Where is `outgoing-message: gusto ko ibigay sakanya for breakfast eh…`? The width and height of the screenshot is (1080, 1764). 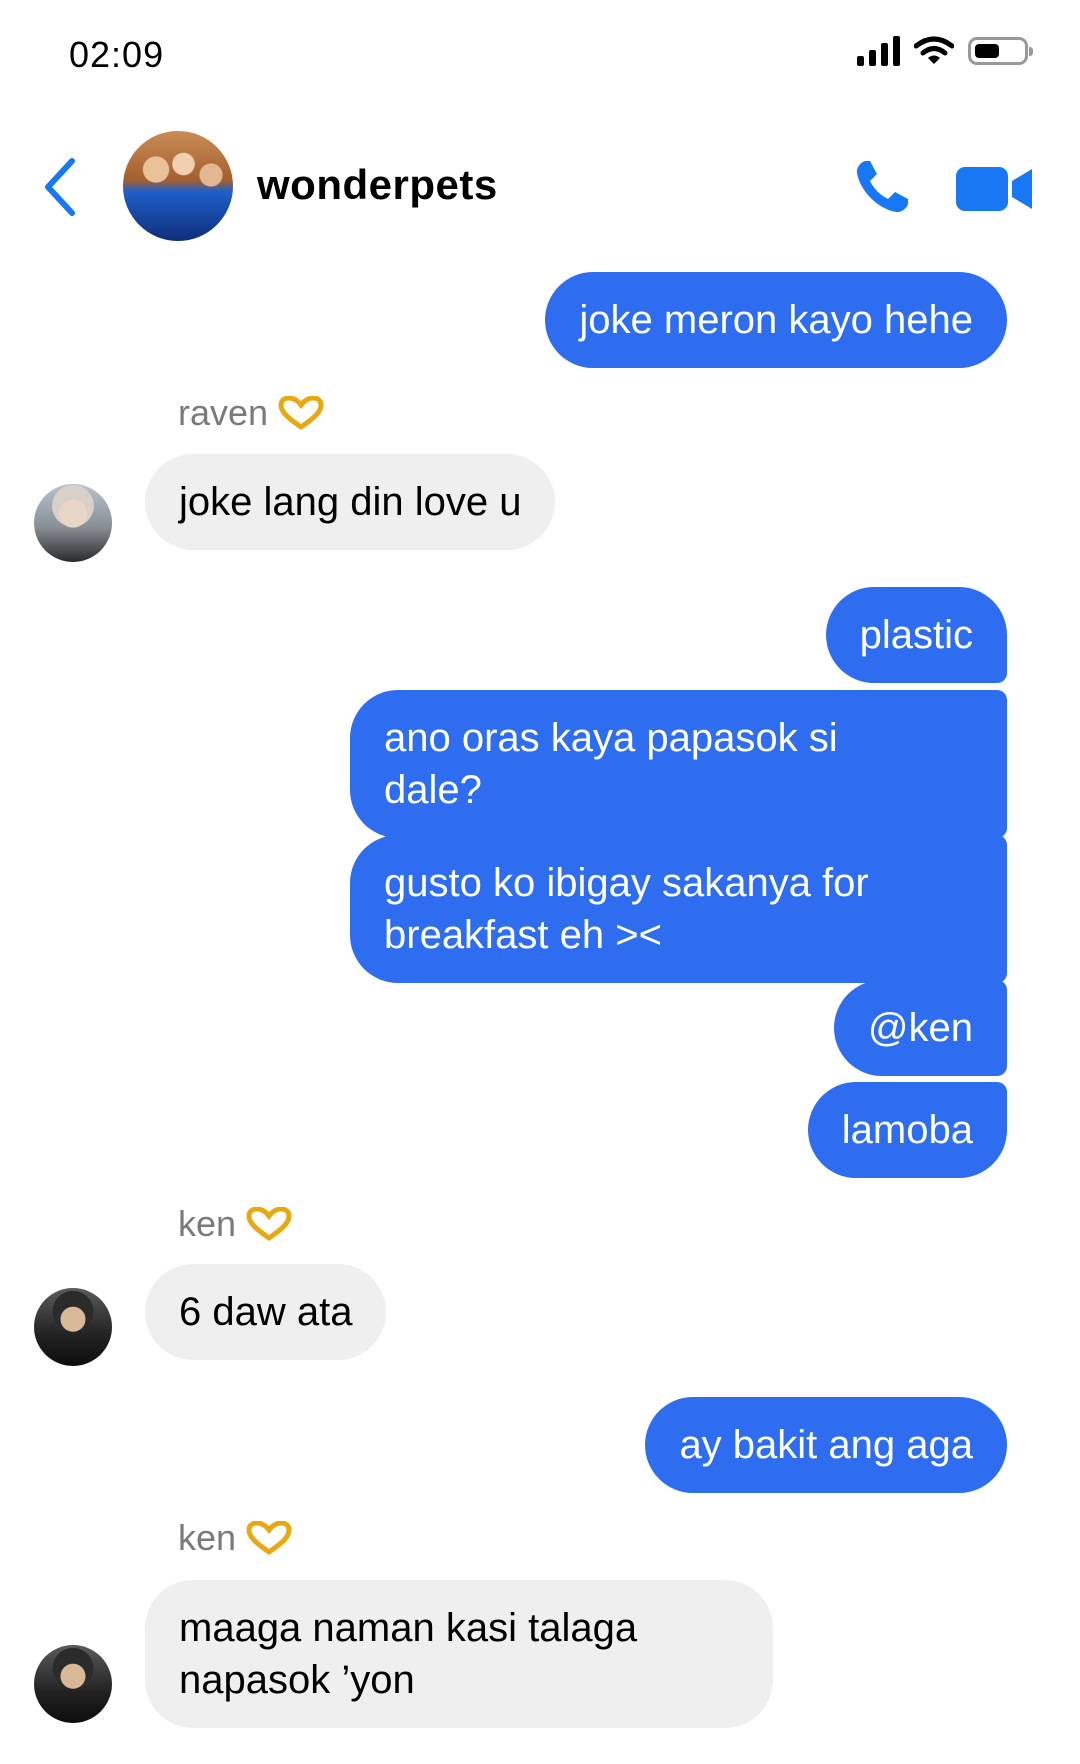
outgoing-message: gusto ko ibigay sakanya for breakfast eh… is located at coordinates (678, 909).